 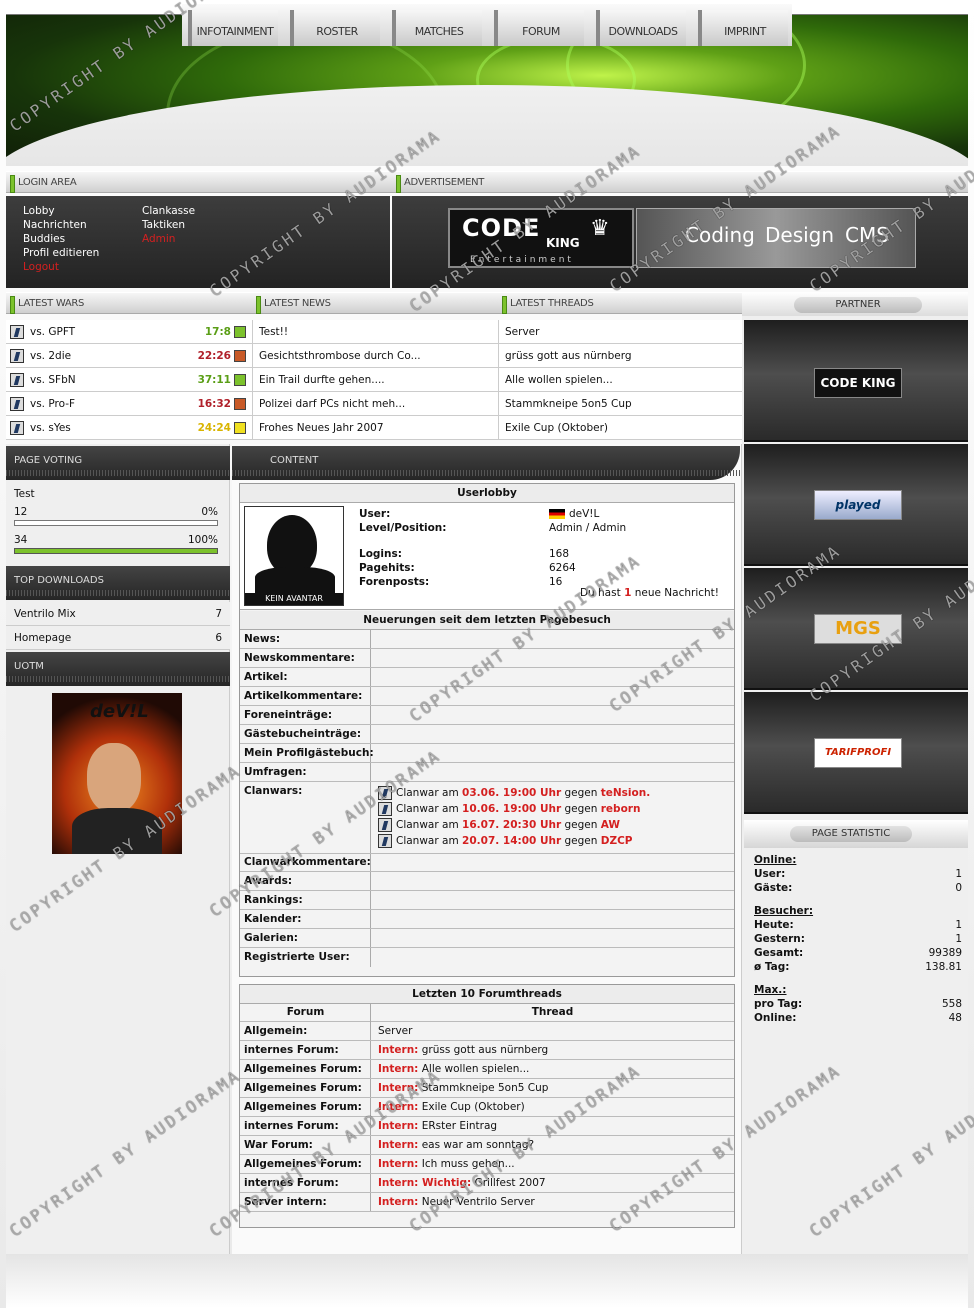 I want to click on forum-thread-link: Intern: grüss gott aus nürnberg, so click(x=552, y=1050).